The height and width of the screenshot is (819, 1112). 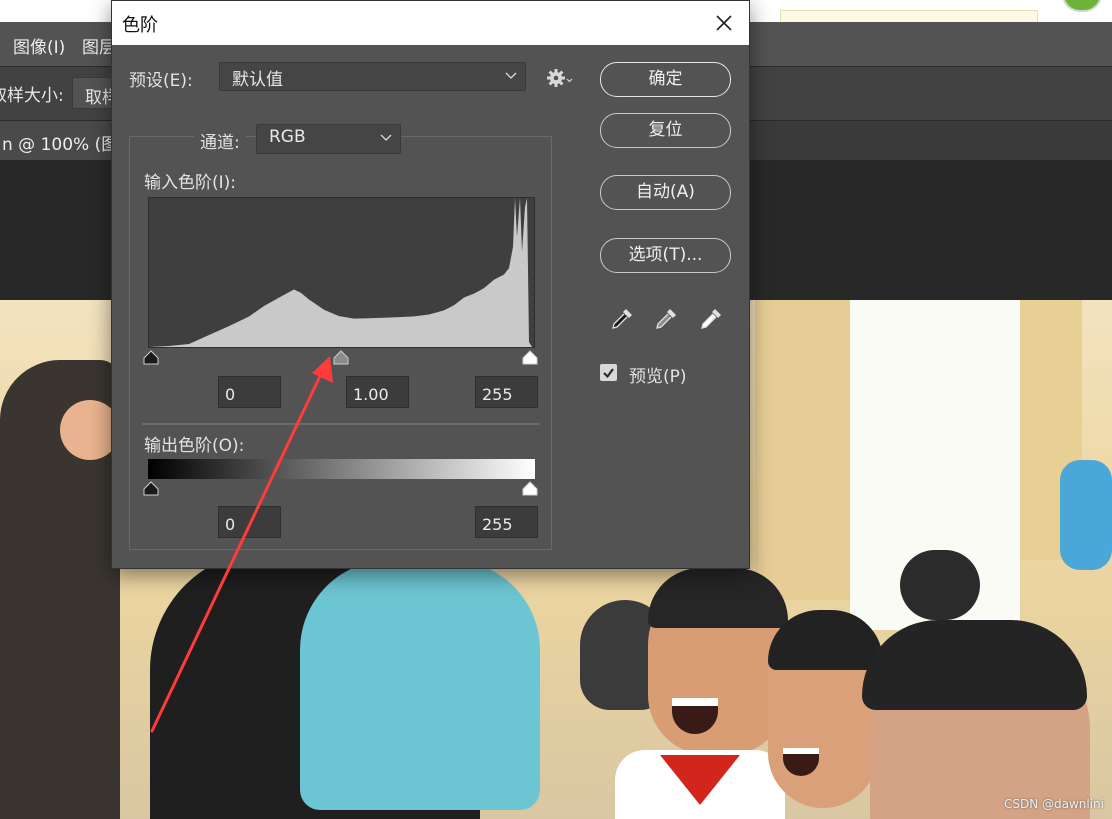 I want to click on ok-button: 确定, so click(x=665, y=79).